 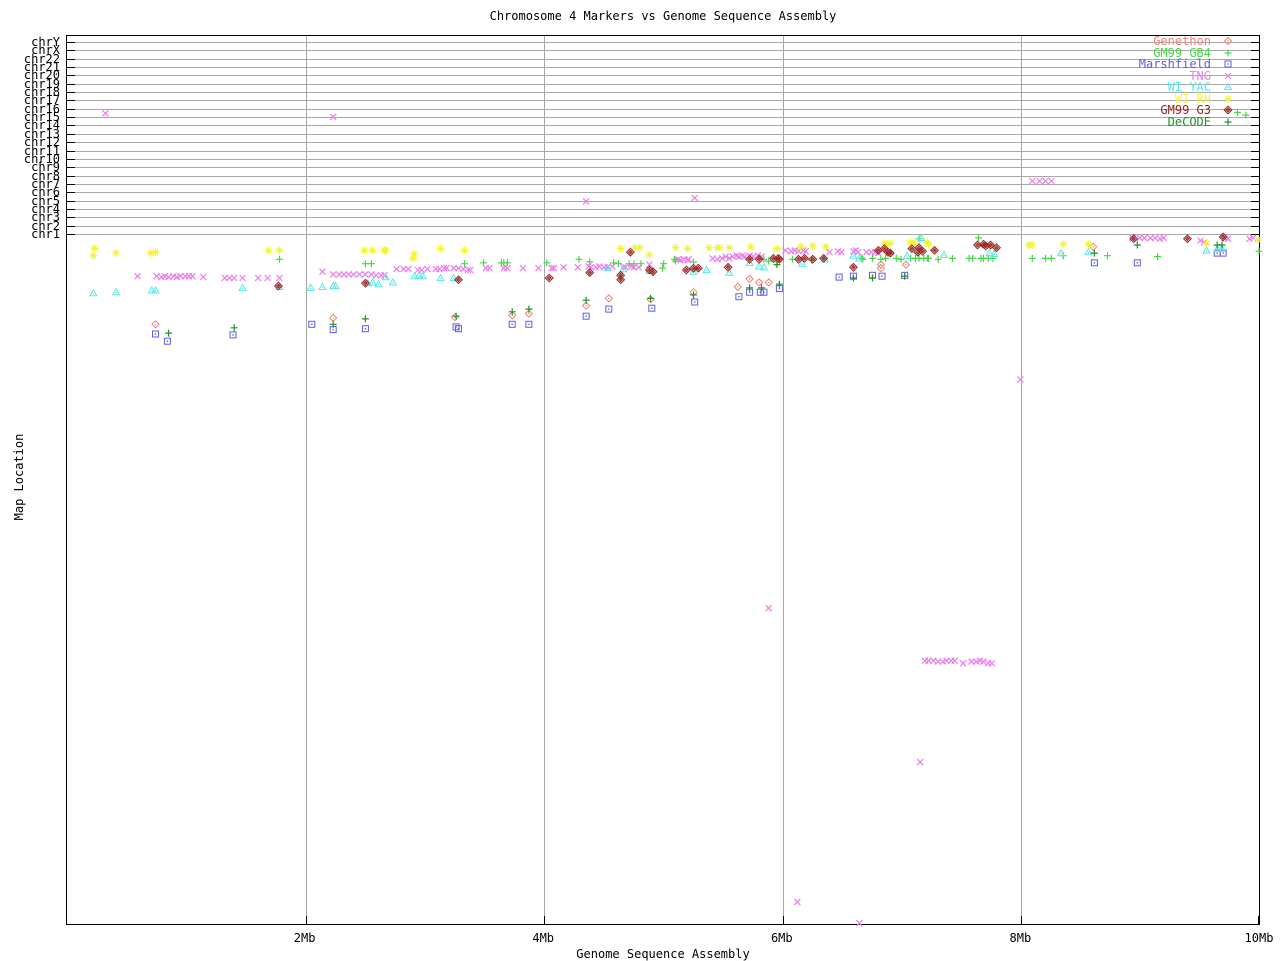 I want to click on x-axis-label: Genome Sequence Assembly, so click(x=663, y=954).